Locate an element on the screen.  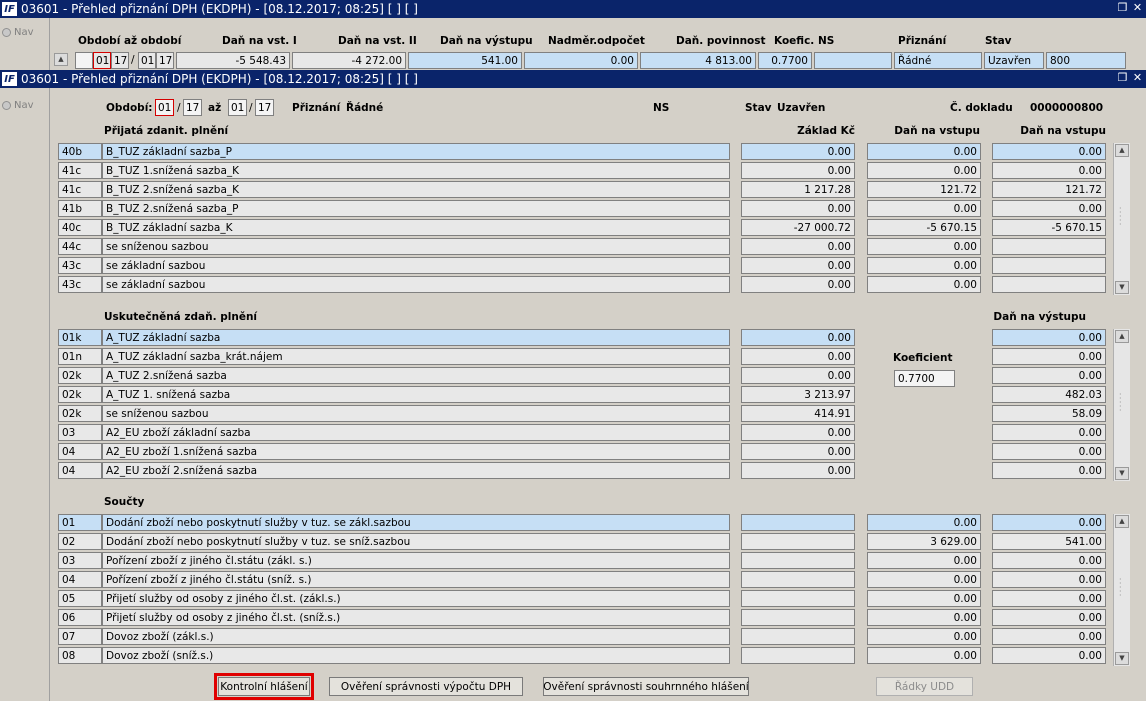
row-code: 01 is located at coordinates (80, 522).